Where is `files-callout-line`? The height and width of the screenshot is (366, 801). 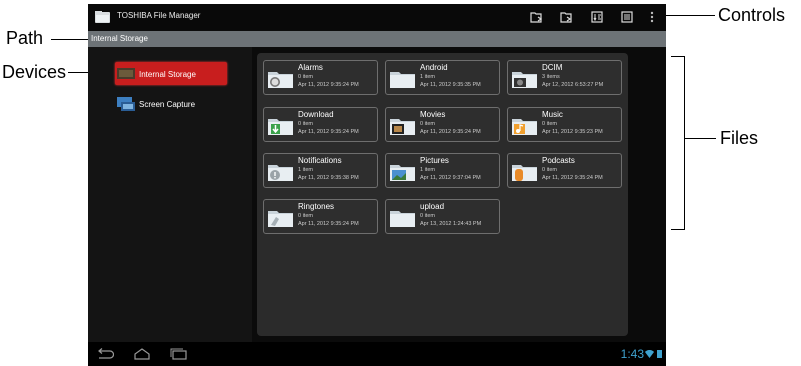 files-callout-line is located at coordinates (700, 138).